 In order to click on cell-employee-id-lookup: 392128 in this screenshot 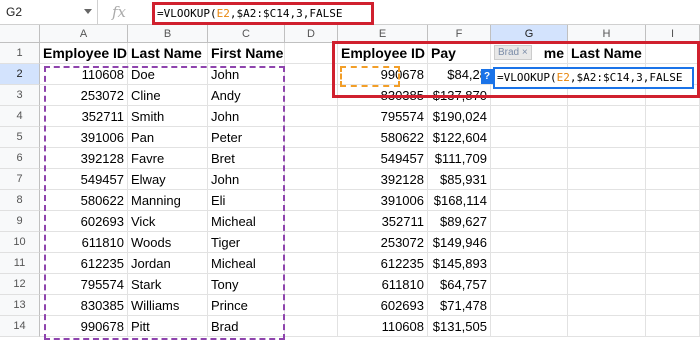, I will do `click(383, 179)`.